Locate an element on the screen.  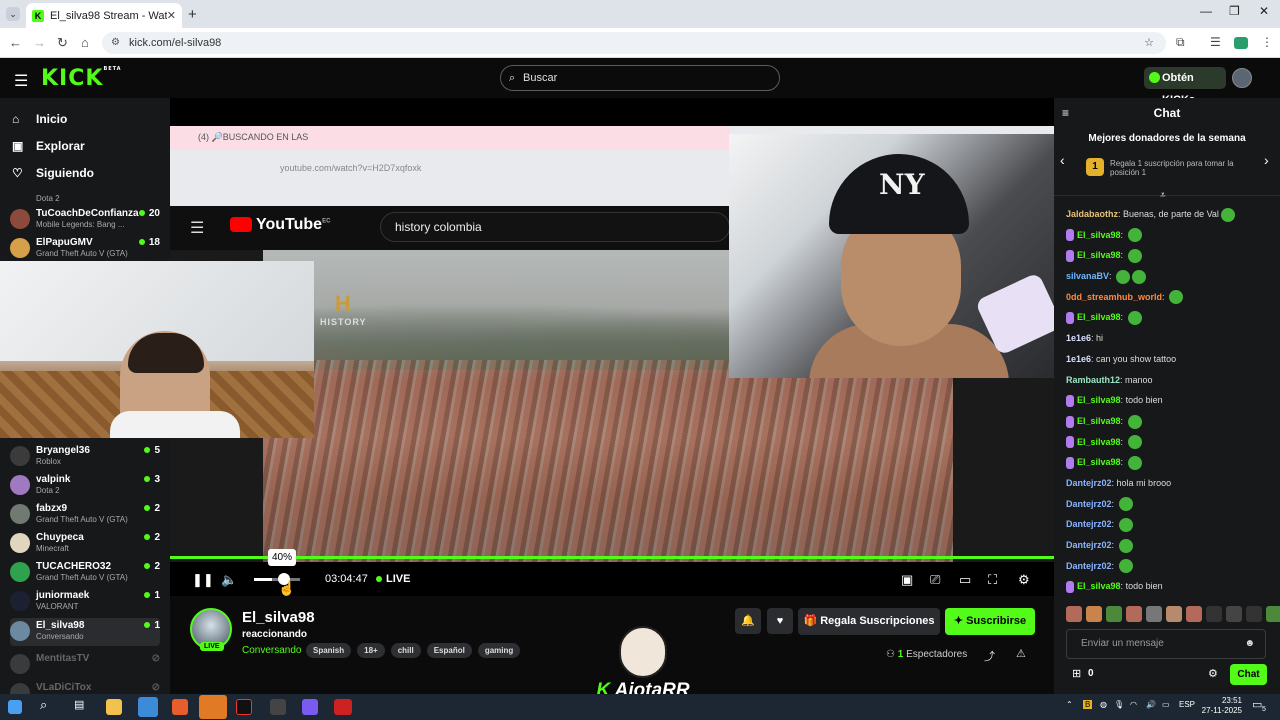
language-indicator: ESP is located at coordinates (1187, 704).